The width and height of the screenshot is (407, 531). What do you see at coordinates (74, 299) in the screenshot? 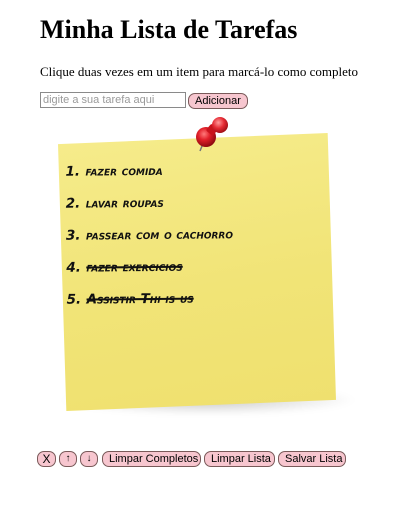
I see `task-number: 5.` at bounding box center [74, 299].